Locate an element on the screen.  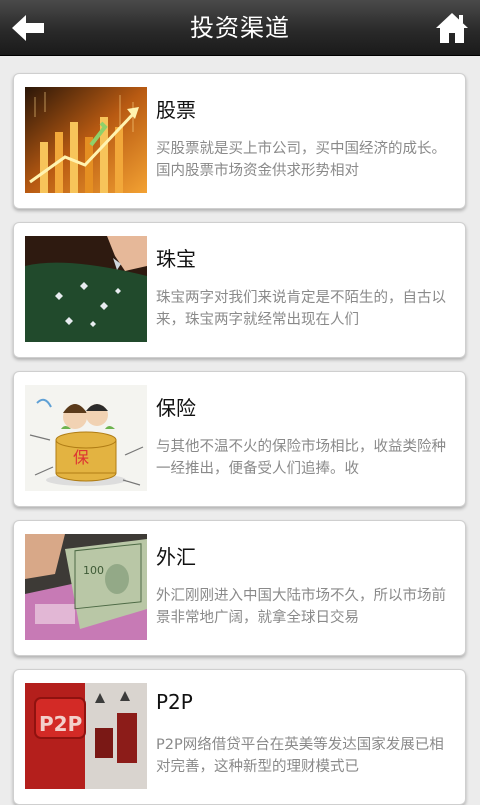
home-button is located at coordinates (452, 28).